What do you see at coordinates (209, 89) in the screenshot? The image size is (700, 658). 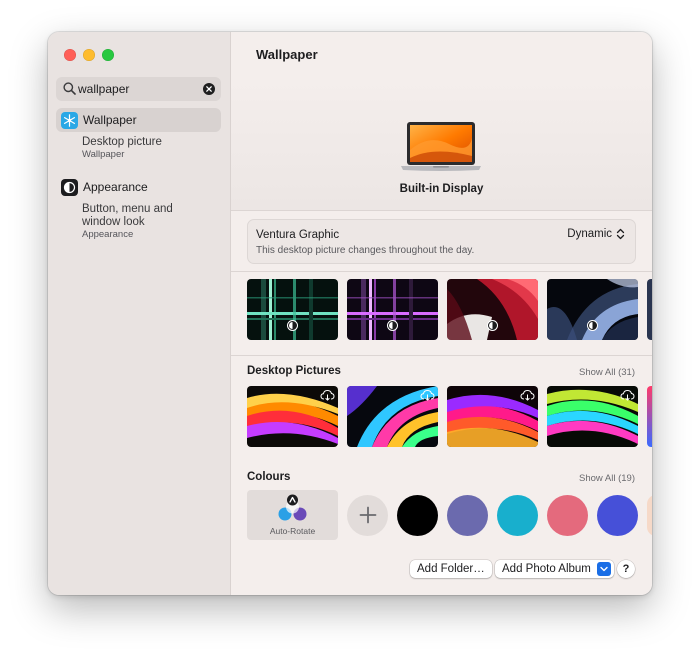 I see `clear-search-icon` at bounding box center [209, 89].